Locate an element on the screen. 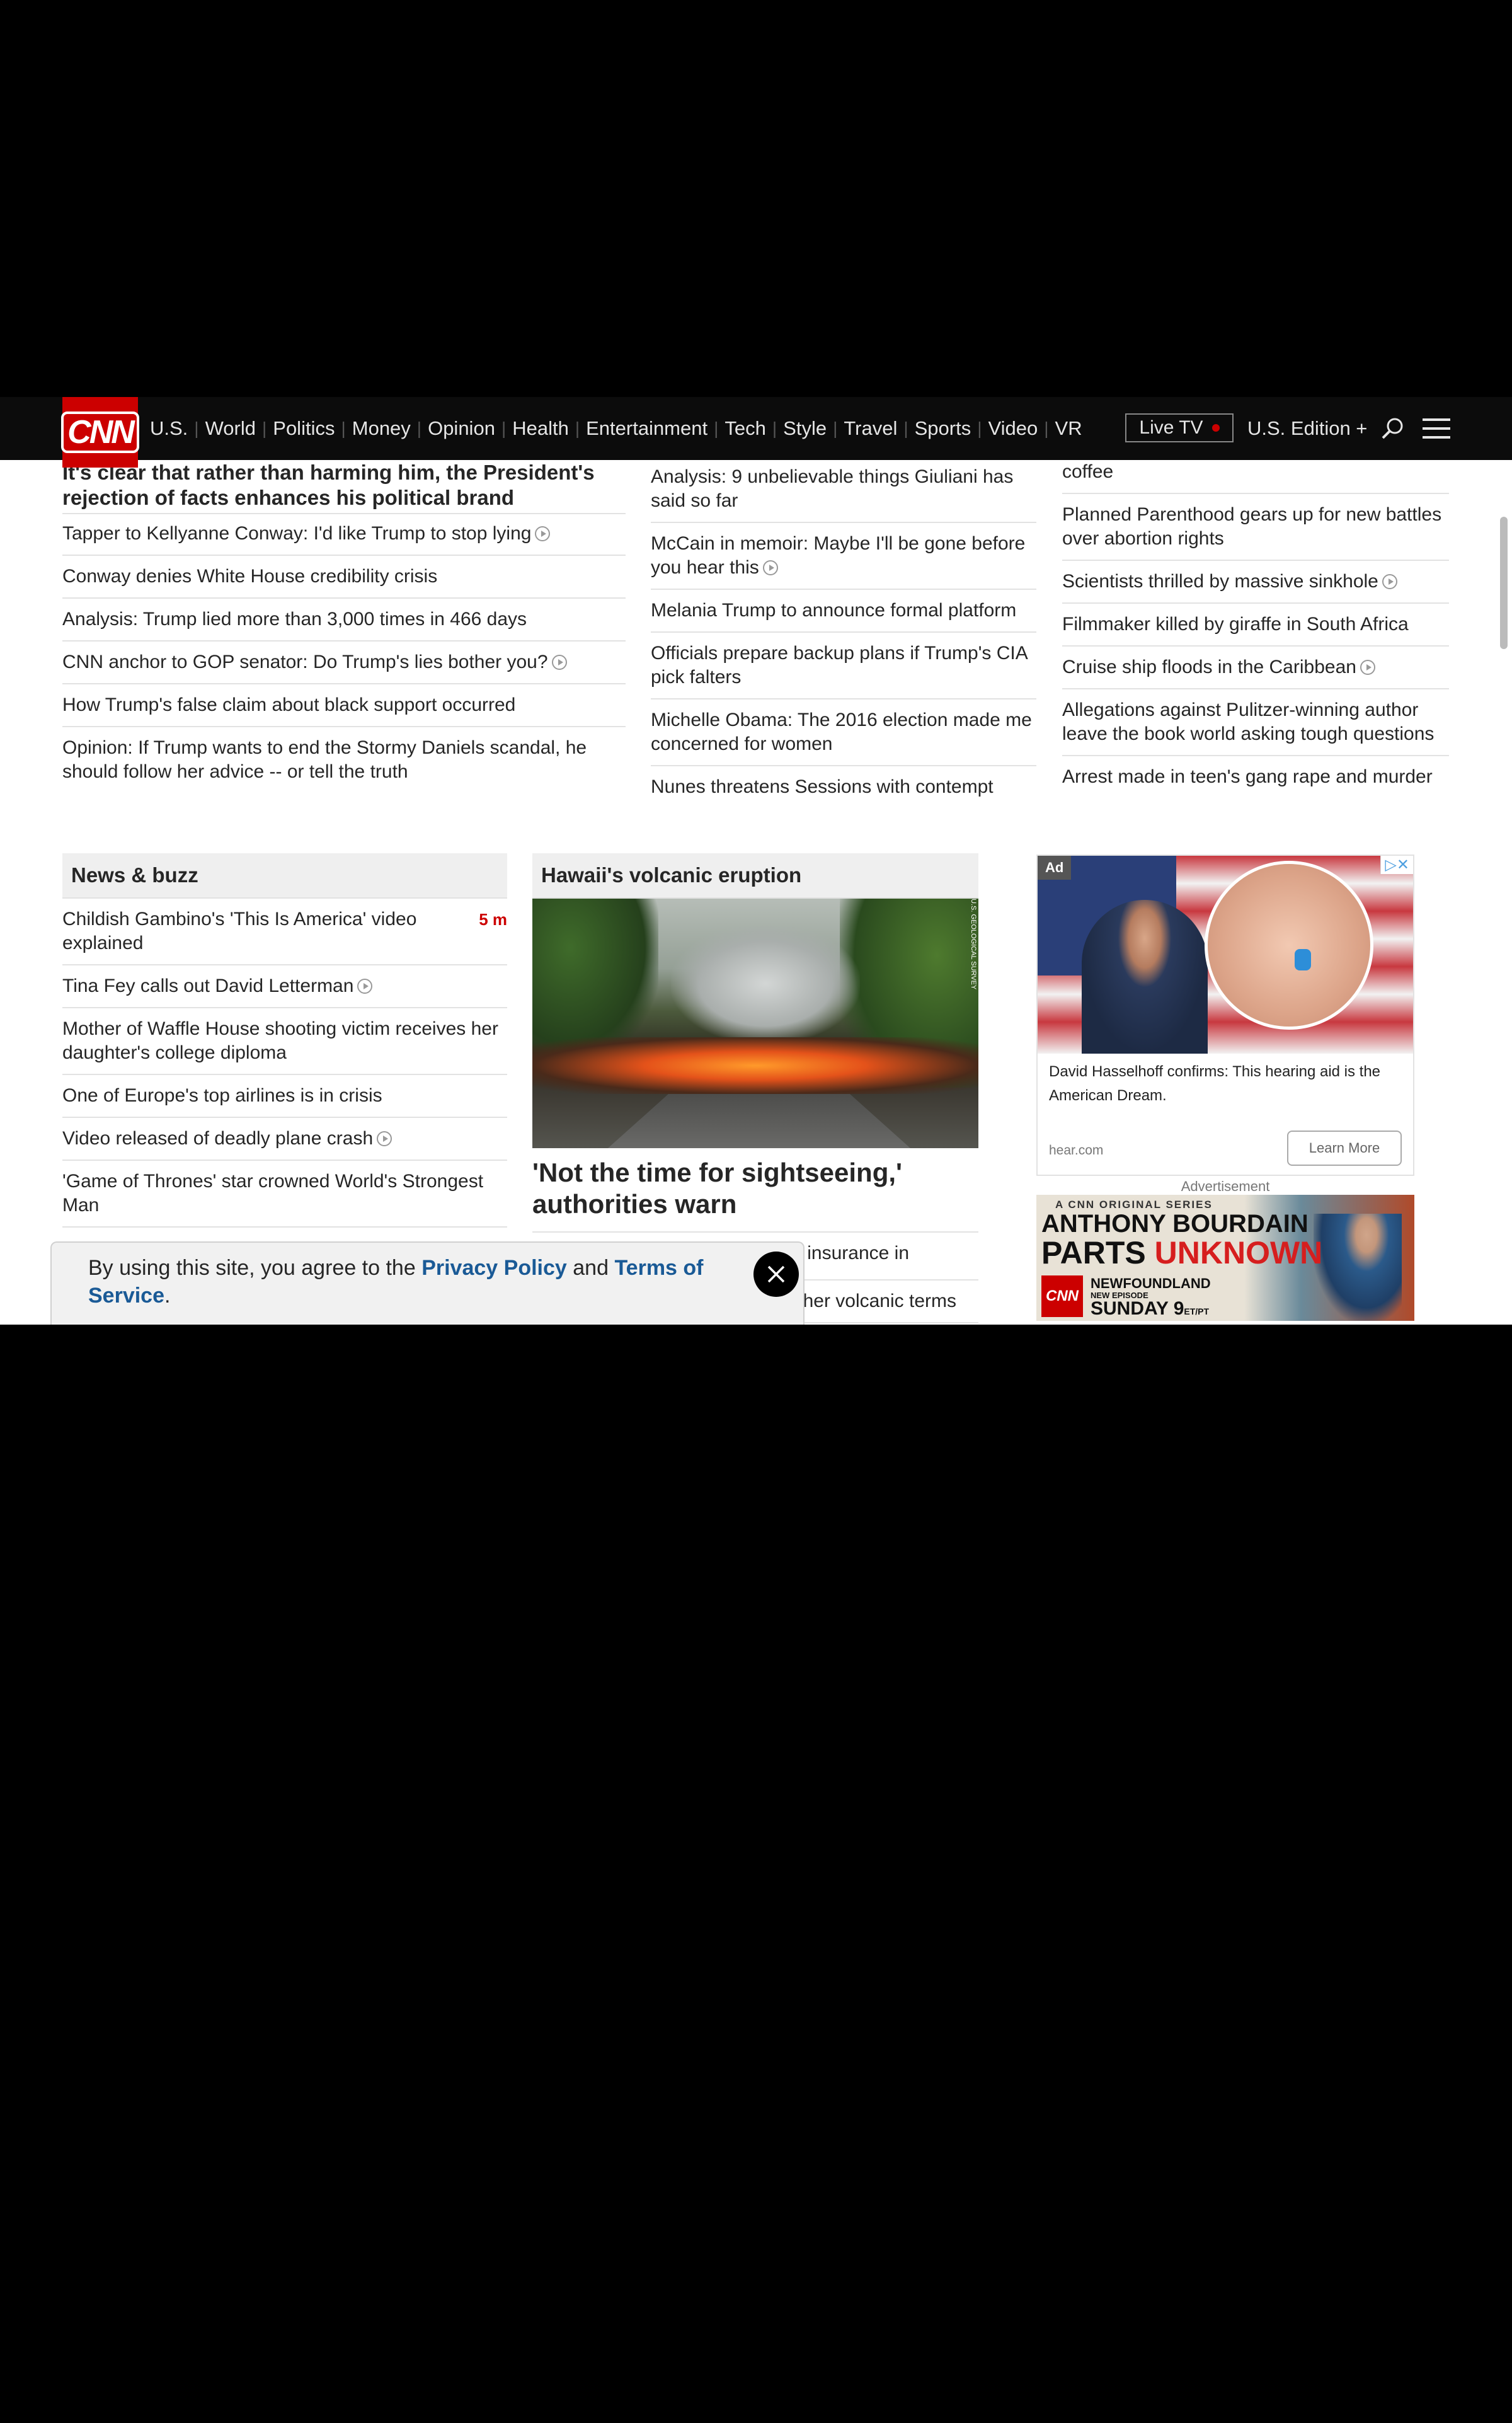 The width and height of the screenshot is (1512, 2423). nav-link-money: Money is located at coordinates (381, 428).